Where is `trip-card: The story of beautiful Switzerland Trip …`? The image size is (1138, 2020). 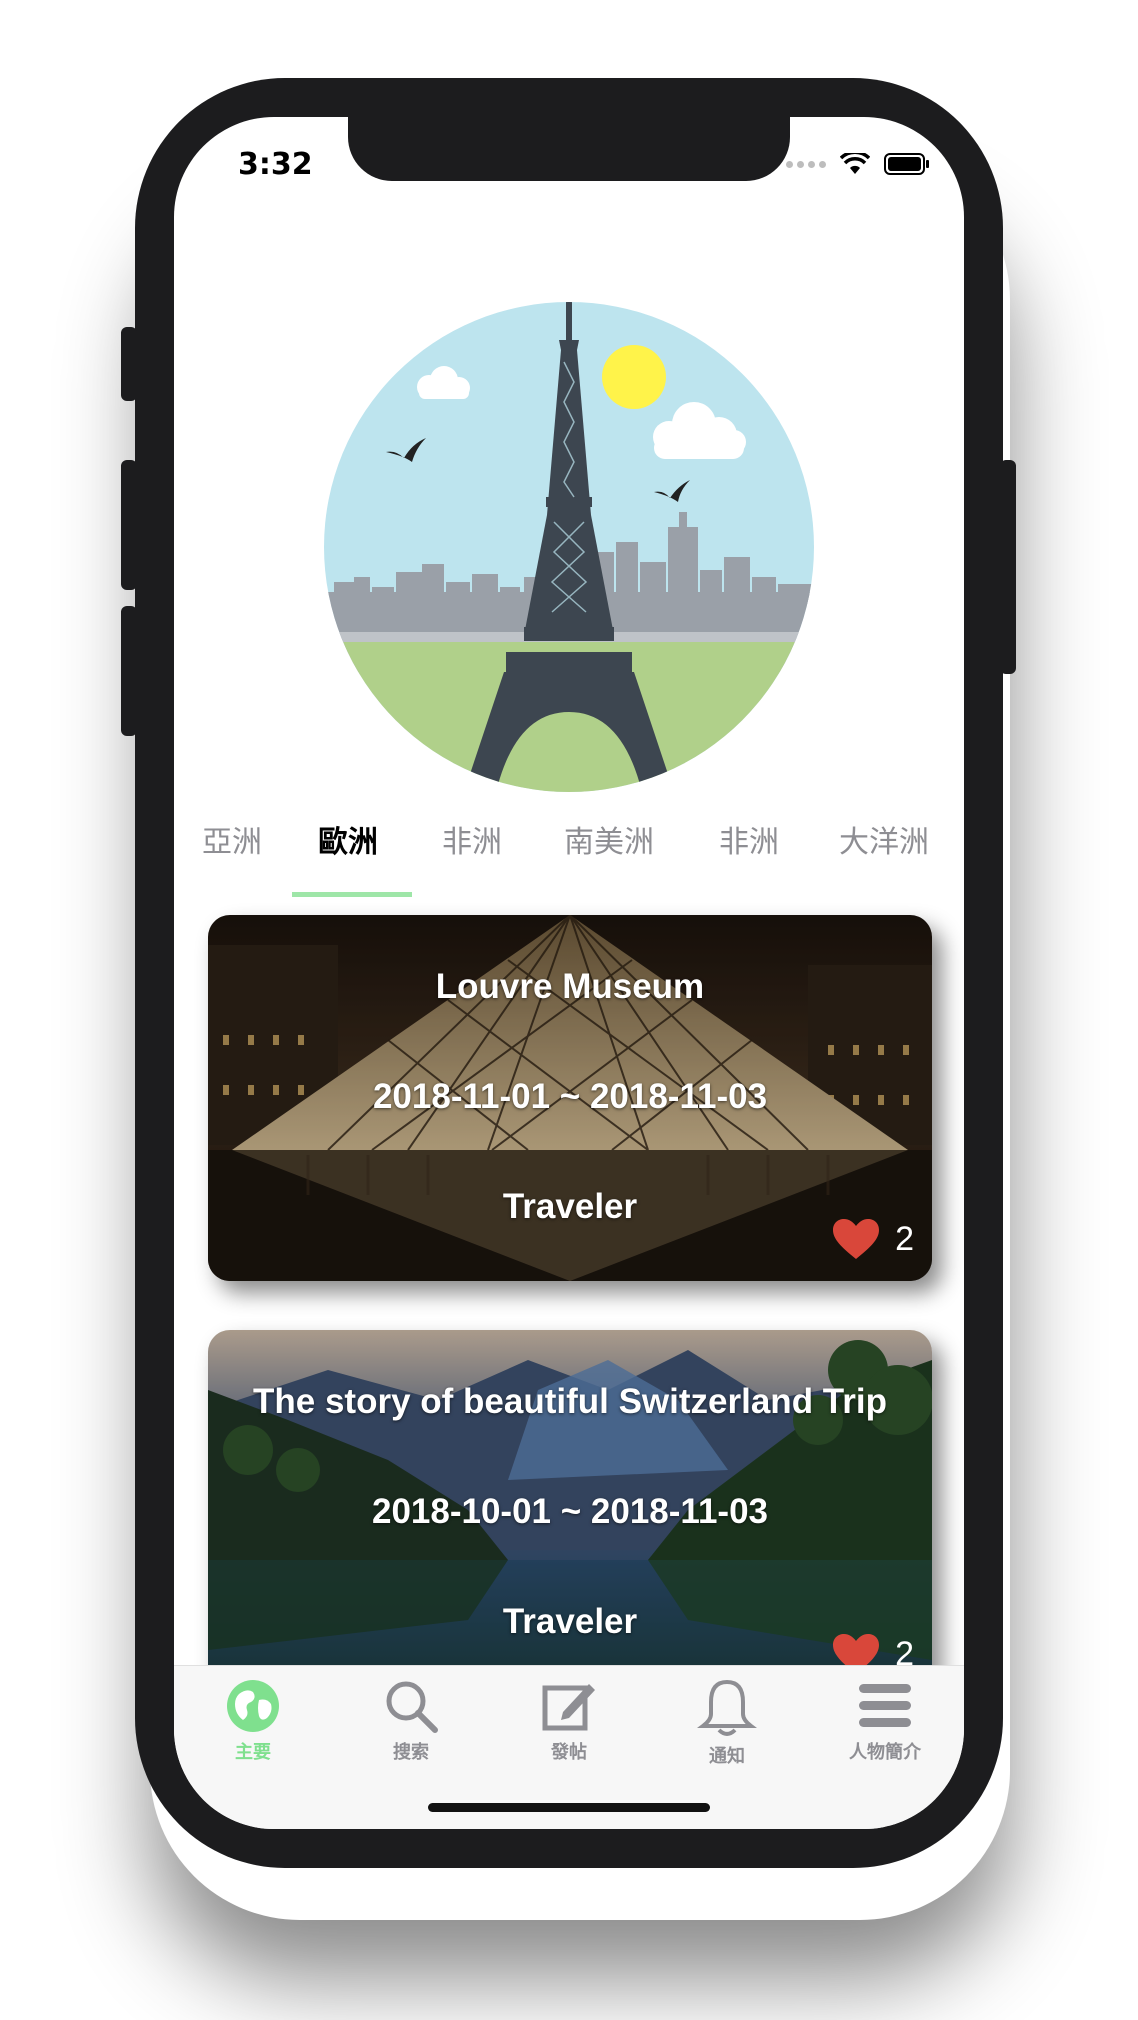 trip-card: The story of beautiful Switzerland Trip … is located at coordinates (570, 1513).